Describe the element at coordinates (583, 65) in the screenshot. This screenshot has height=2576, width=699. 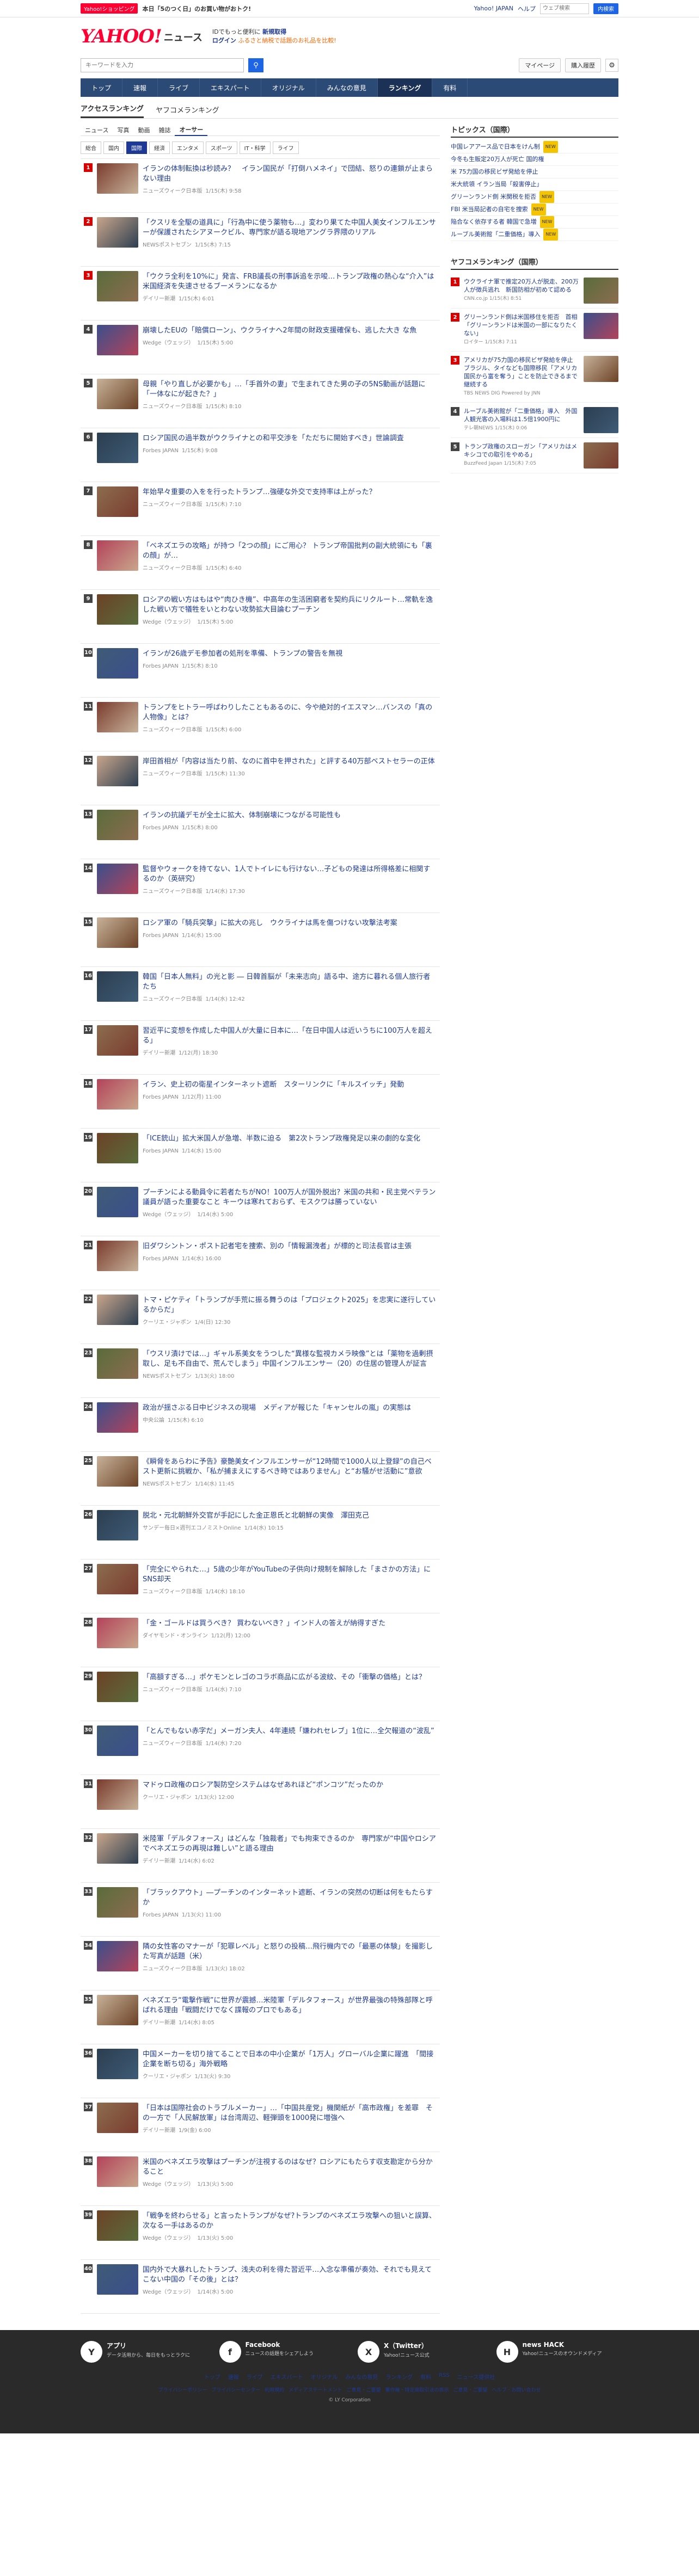
I see `purchase-history-button: 購入履歴` at that location.